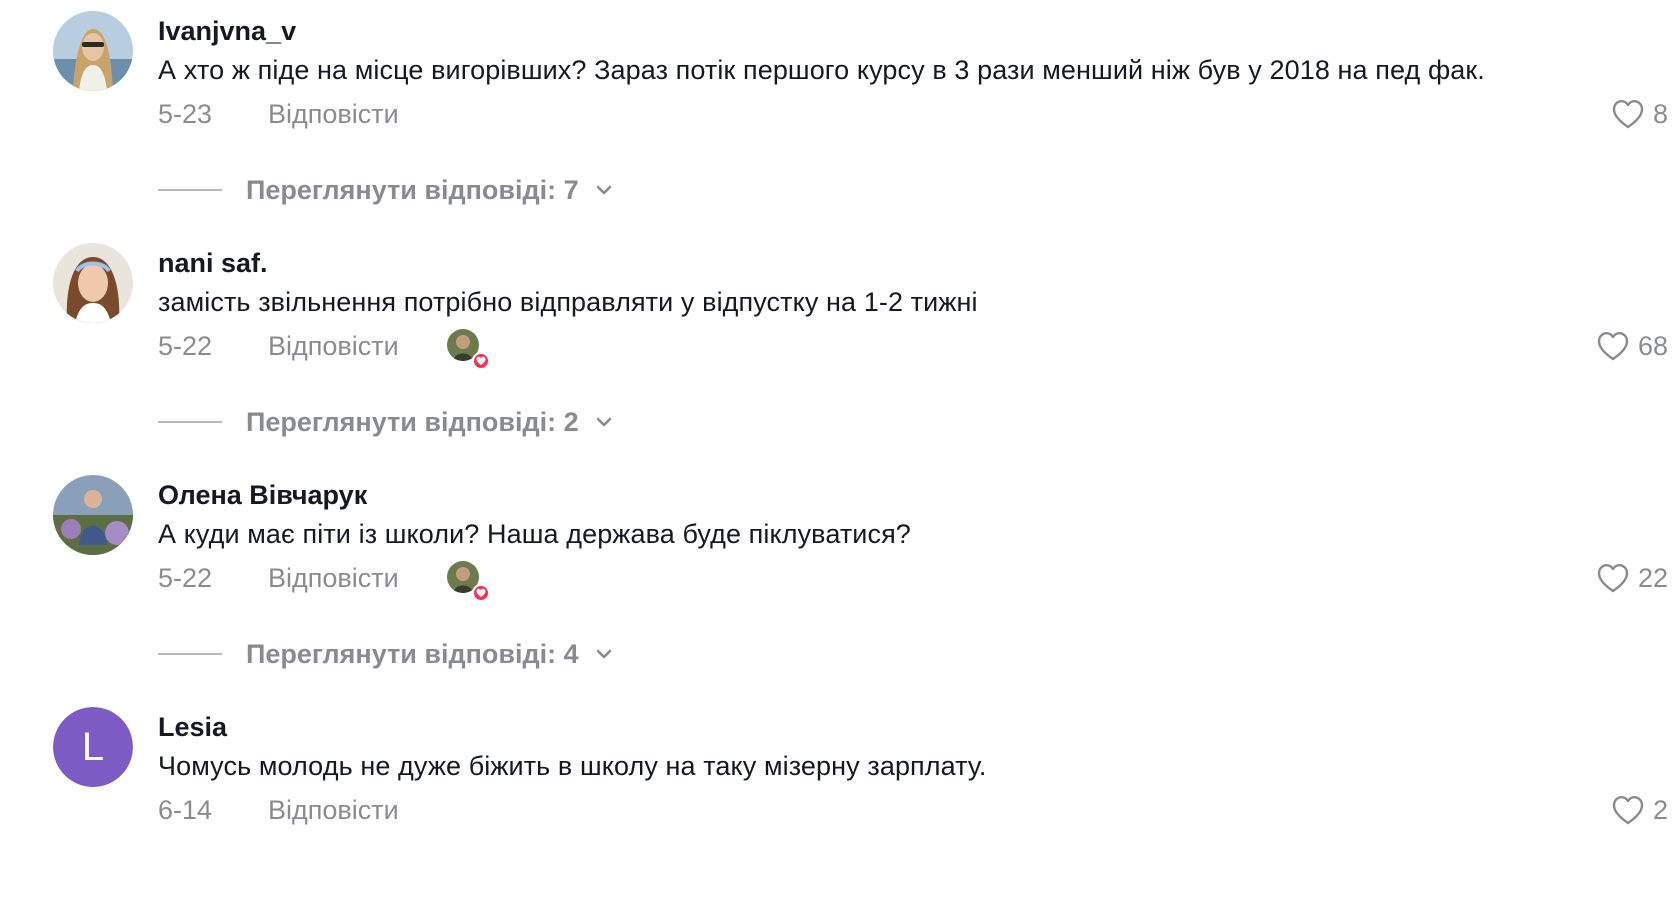 This screenshot has height=910, width=1676. I want to click on like-button: 68, so click(1632, 346).